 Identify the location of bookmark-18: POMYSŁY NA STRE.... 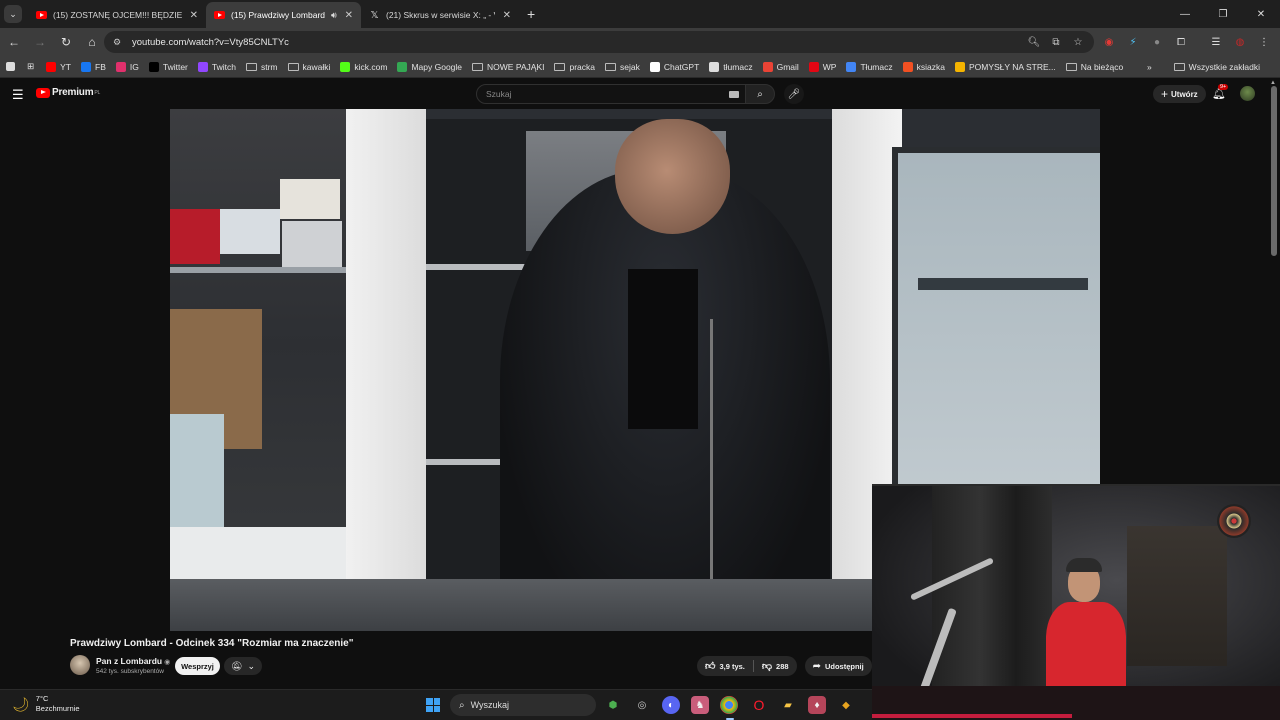
(1005, 66).